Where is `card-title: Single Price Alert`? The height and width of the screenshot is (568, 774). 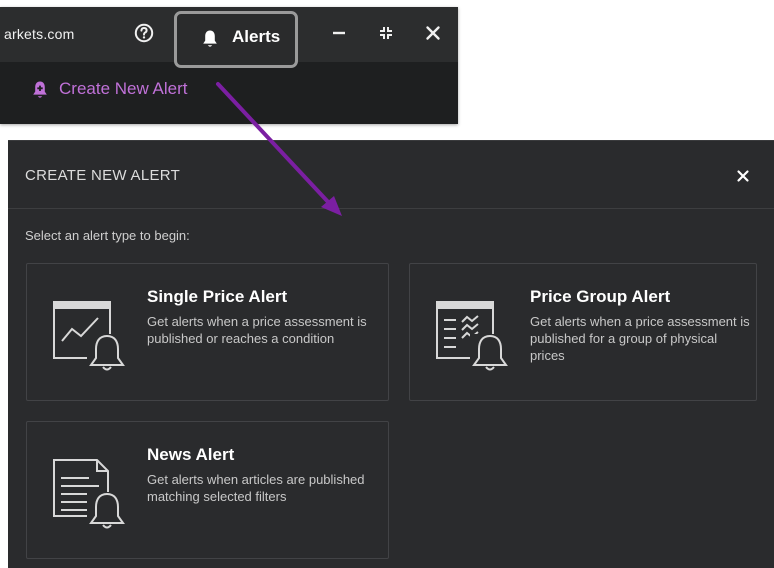 card-title: Single Price Alert is located at coordinates (217, 296).